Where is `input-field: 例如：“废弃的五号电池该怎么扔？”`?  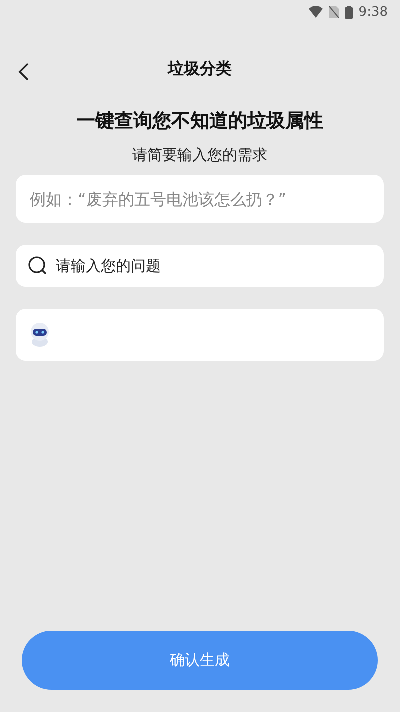
input-field: 例如：“废弃的五号电池该怎么扔？” is located at coordinates (200, 199).